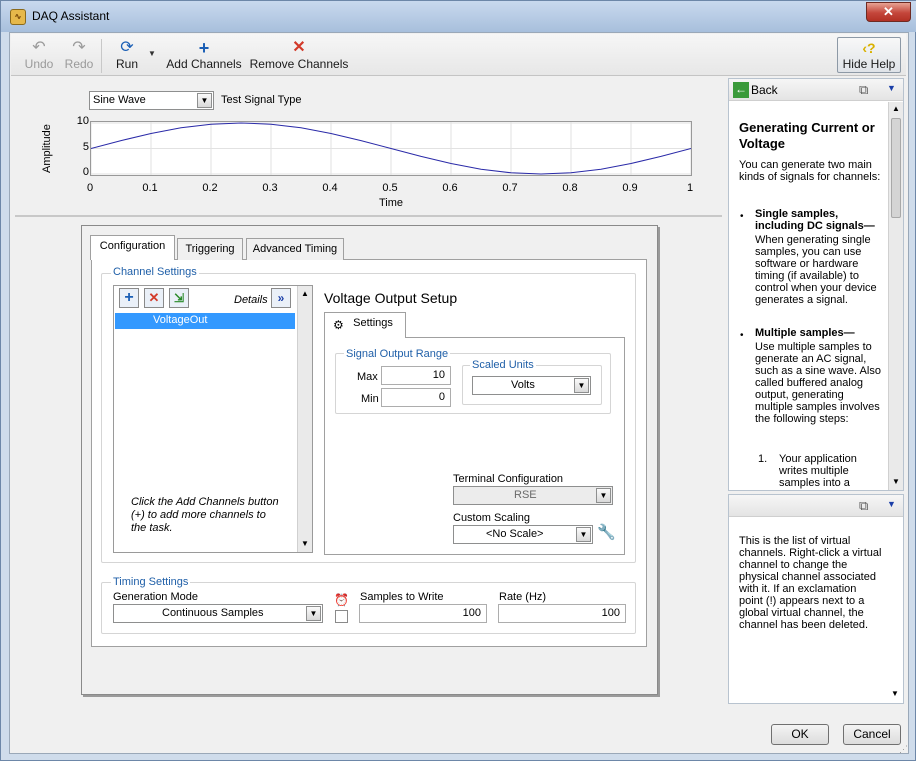 The width and height of the screenshot is (916, 761). Describe the element at coordinates (79, 64) in the screenshot. I see `redo-label: Redo` at that location.